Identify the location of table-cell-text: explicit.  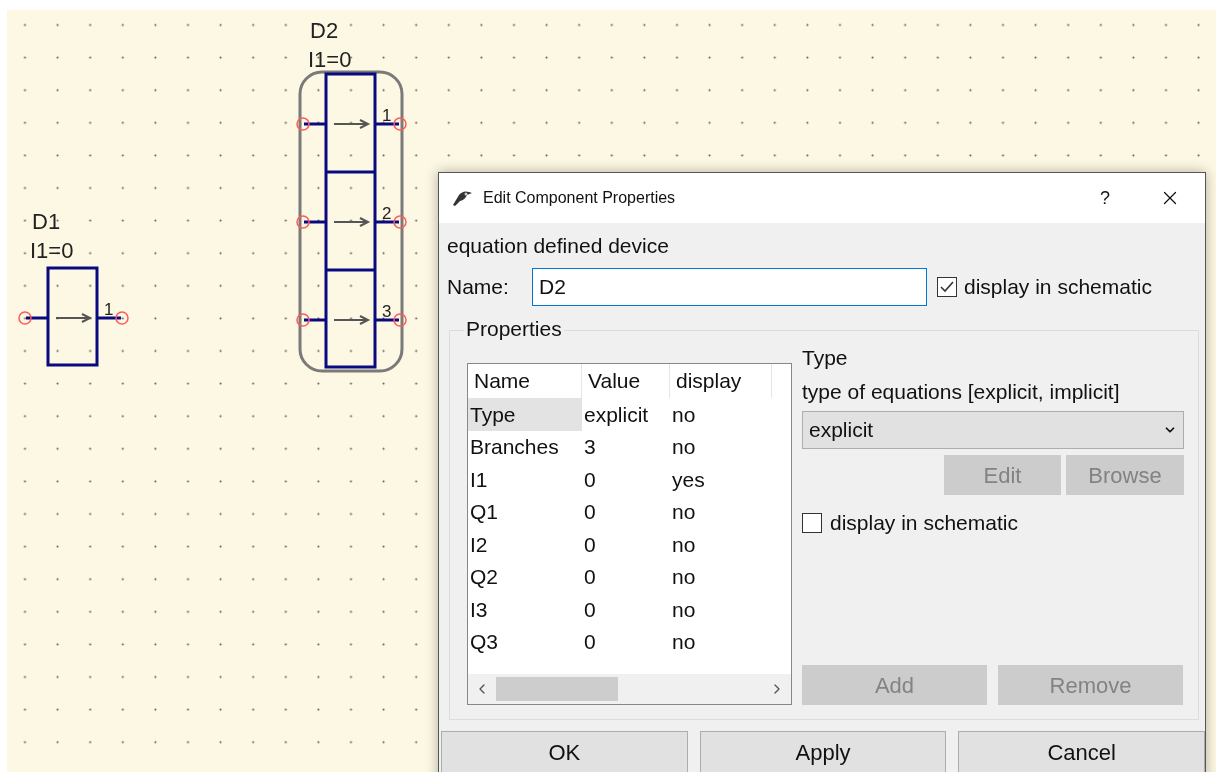
(616, 414).